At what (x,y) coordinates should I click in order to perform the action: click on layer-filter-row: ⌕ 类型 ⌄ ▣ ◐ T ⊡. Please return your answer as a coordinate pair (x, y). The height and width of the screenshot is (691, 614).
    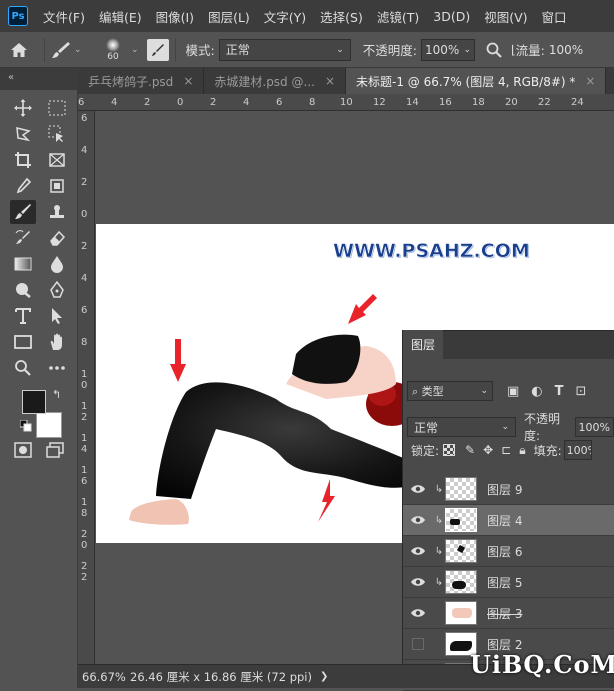
    Looking at the image, I should click on (496, 391).